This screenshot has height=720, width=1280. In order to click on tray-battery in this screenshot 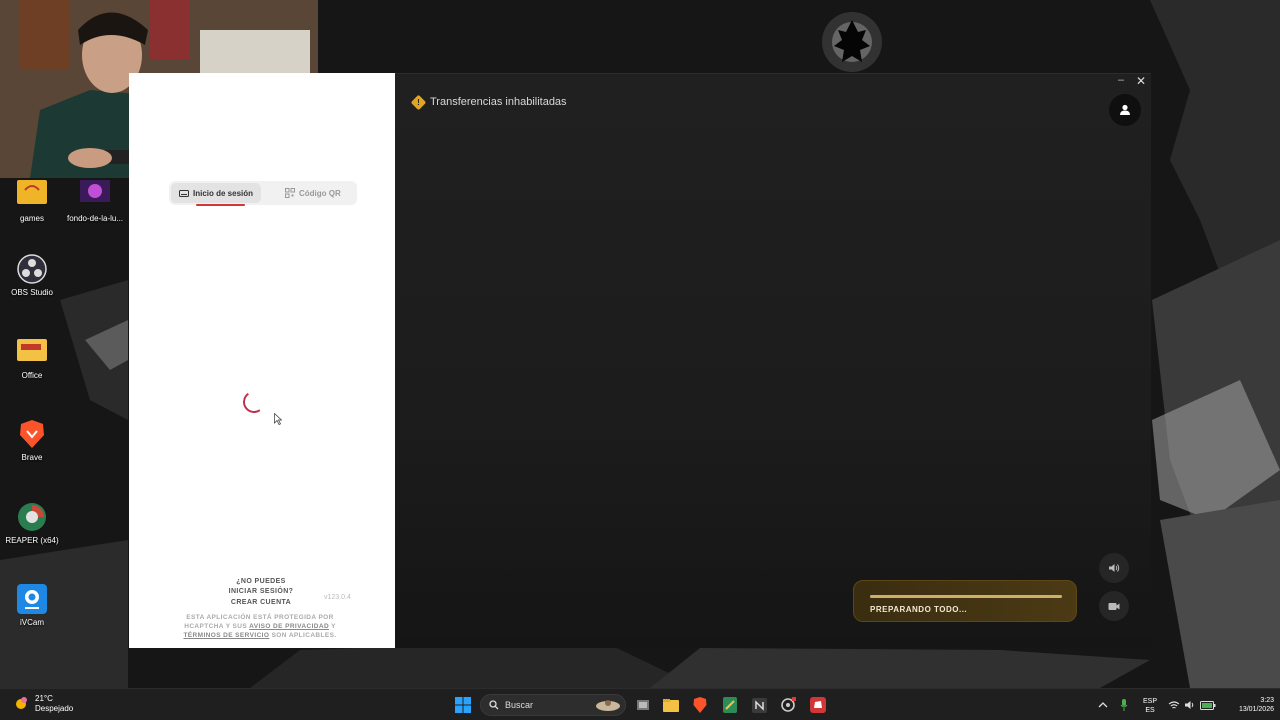, I will do `click(1208, 705)`.